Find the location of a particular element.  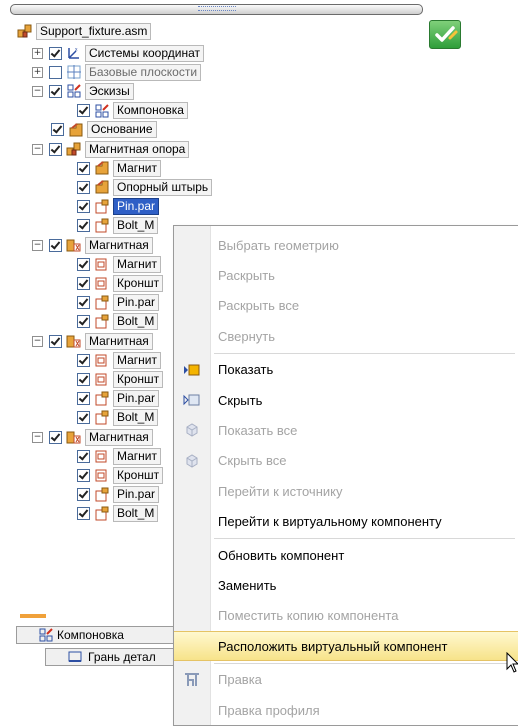

virtual-part-icon is located at coordinates (102, 322).